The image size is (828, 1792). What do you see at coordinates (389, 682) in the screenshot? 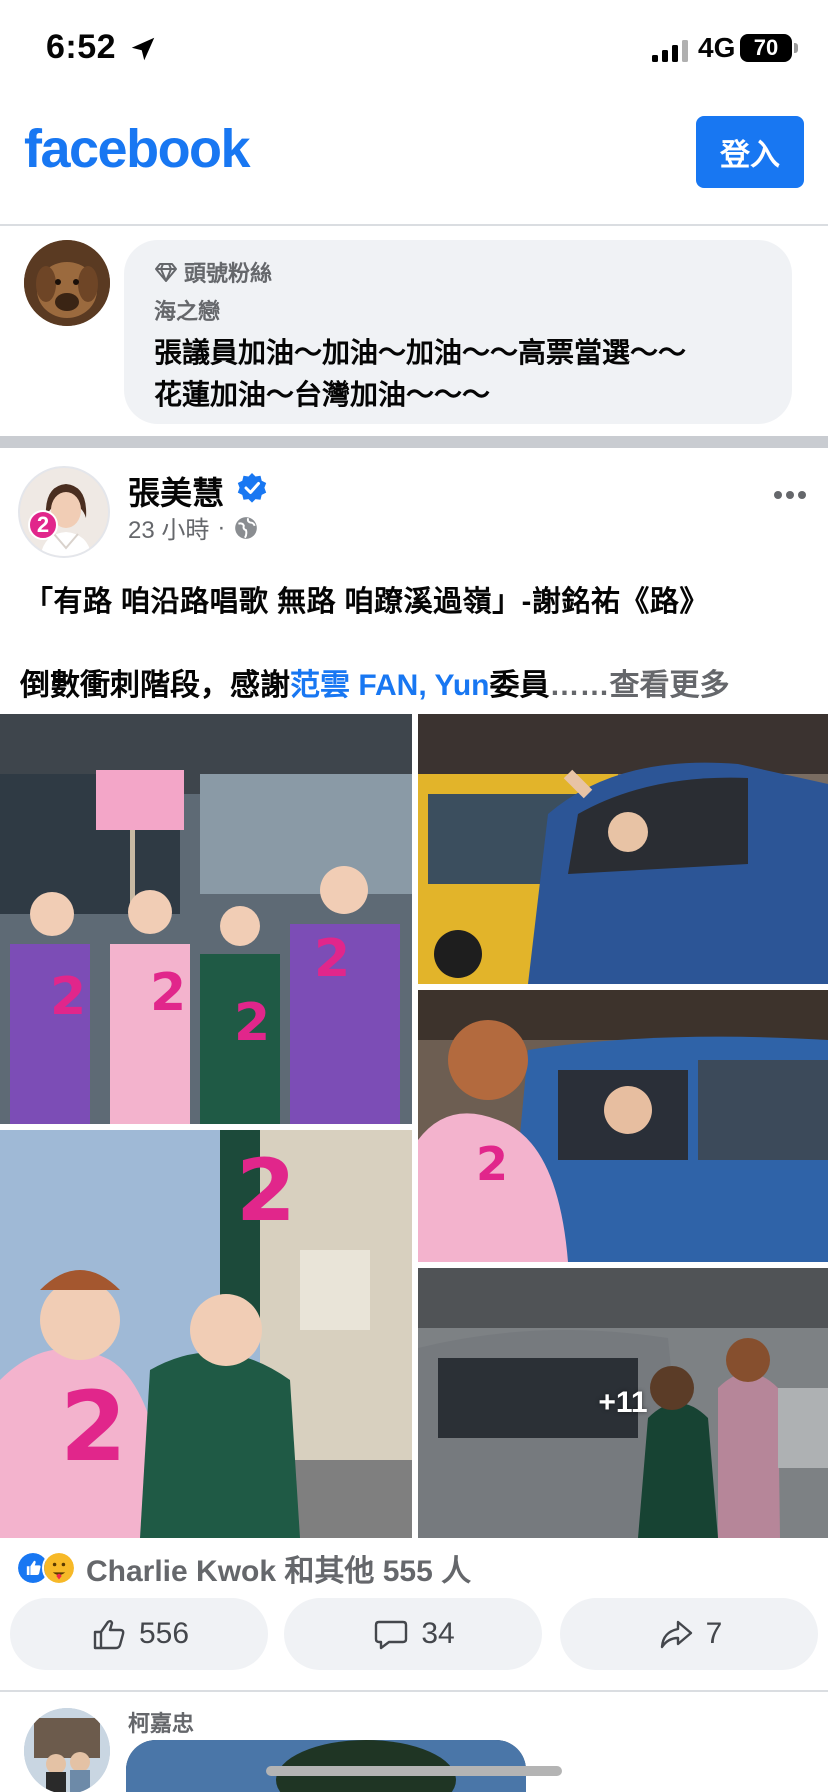
I see `mention-link: 范雲 FAN, Yun` at bounding box center [389, 682].